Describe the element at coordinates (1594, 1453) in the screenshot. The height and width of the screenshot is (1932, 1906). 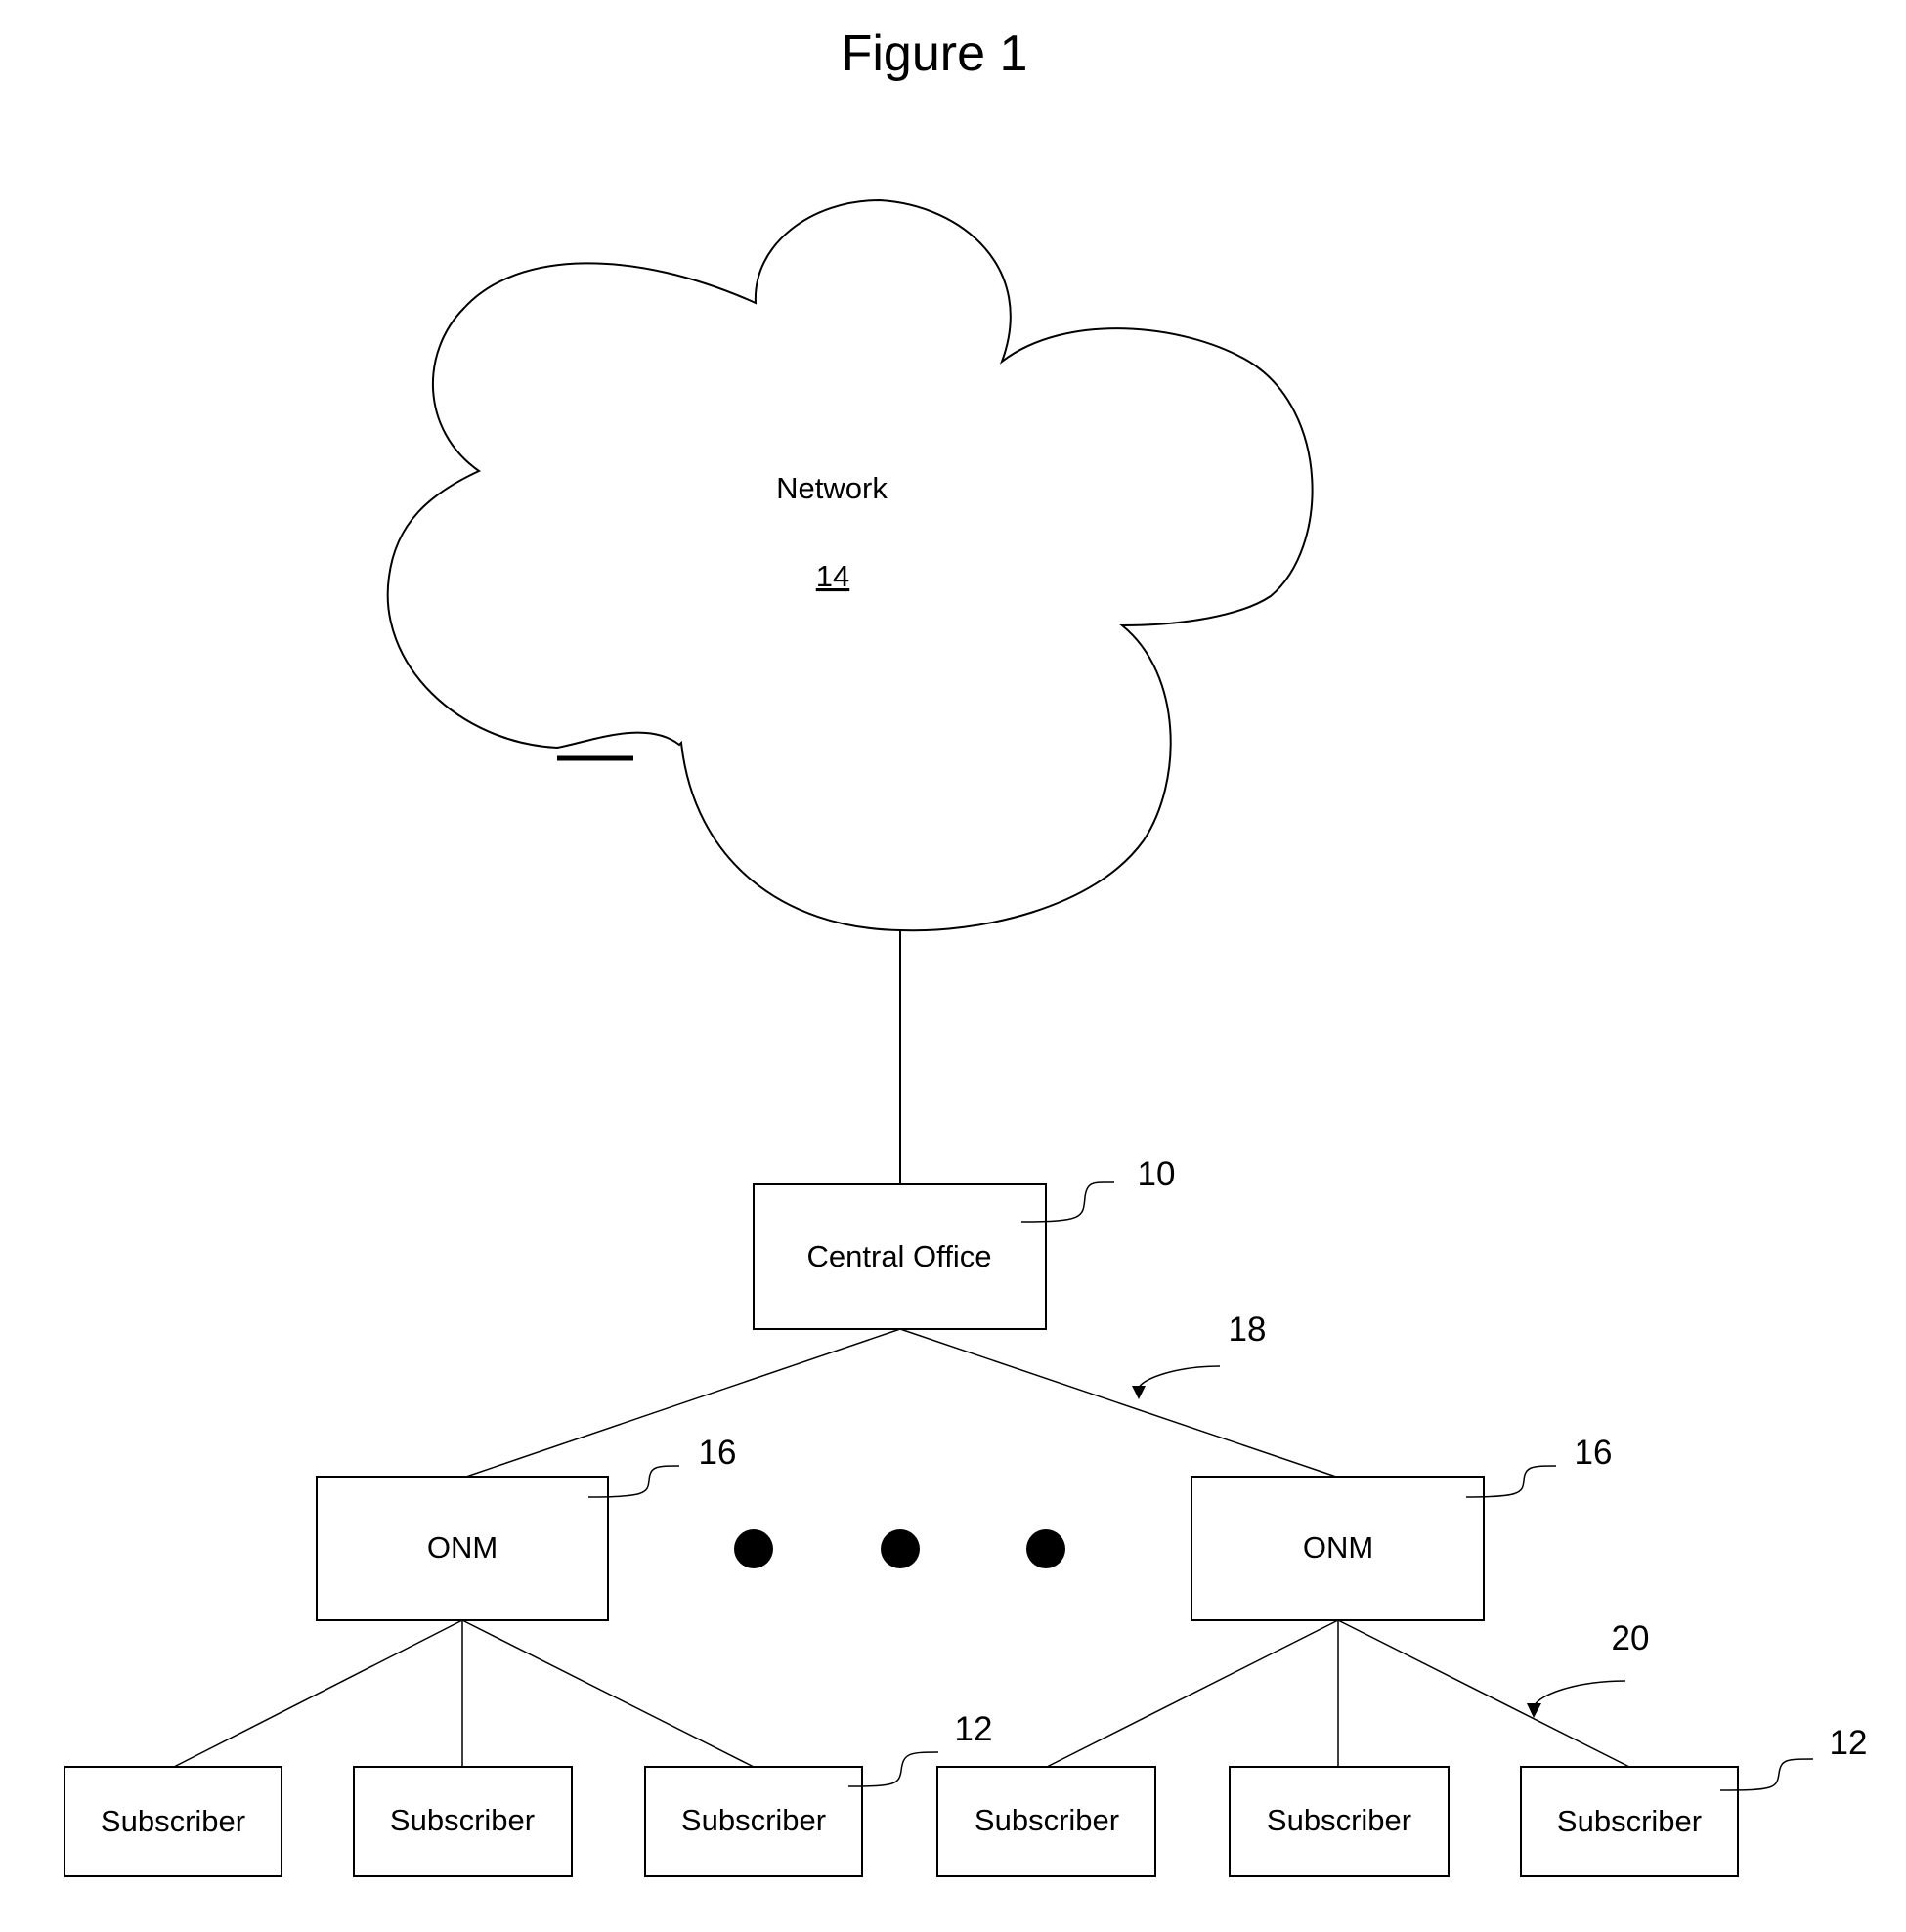
I see `onm-ref-right: 16` at that location.